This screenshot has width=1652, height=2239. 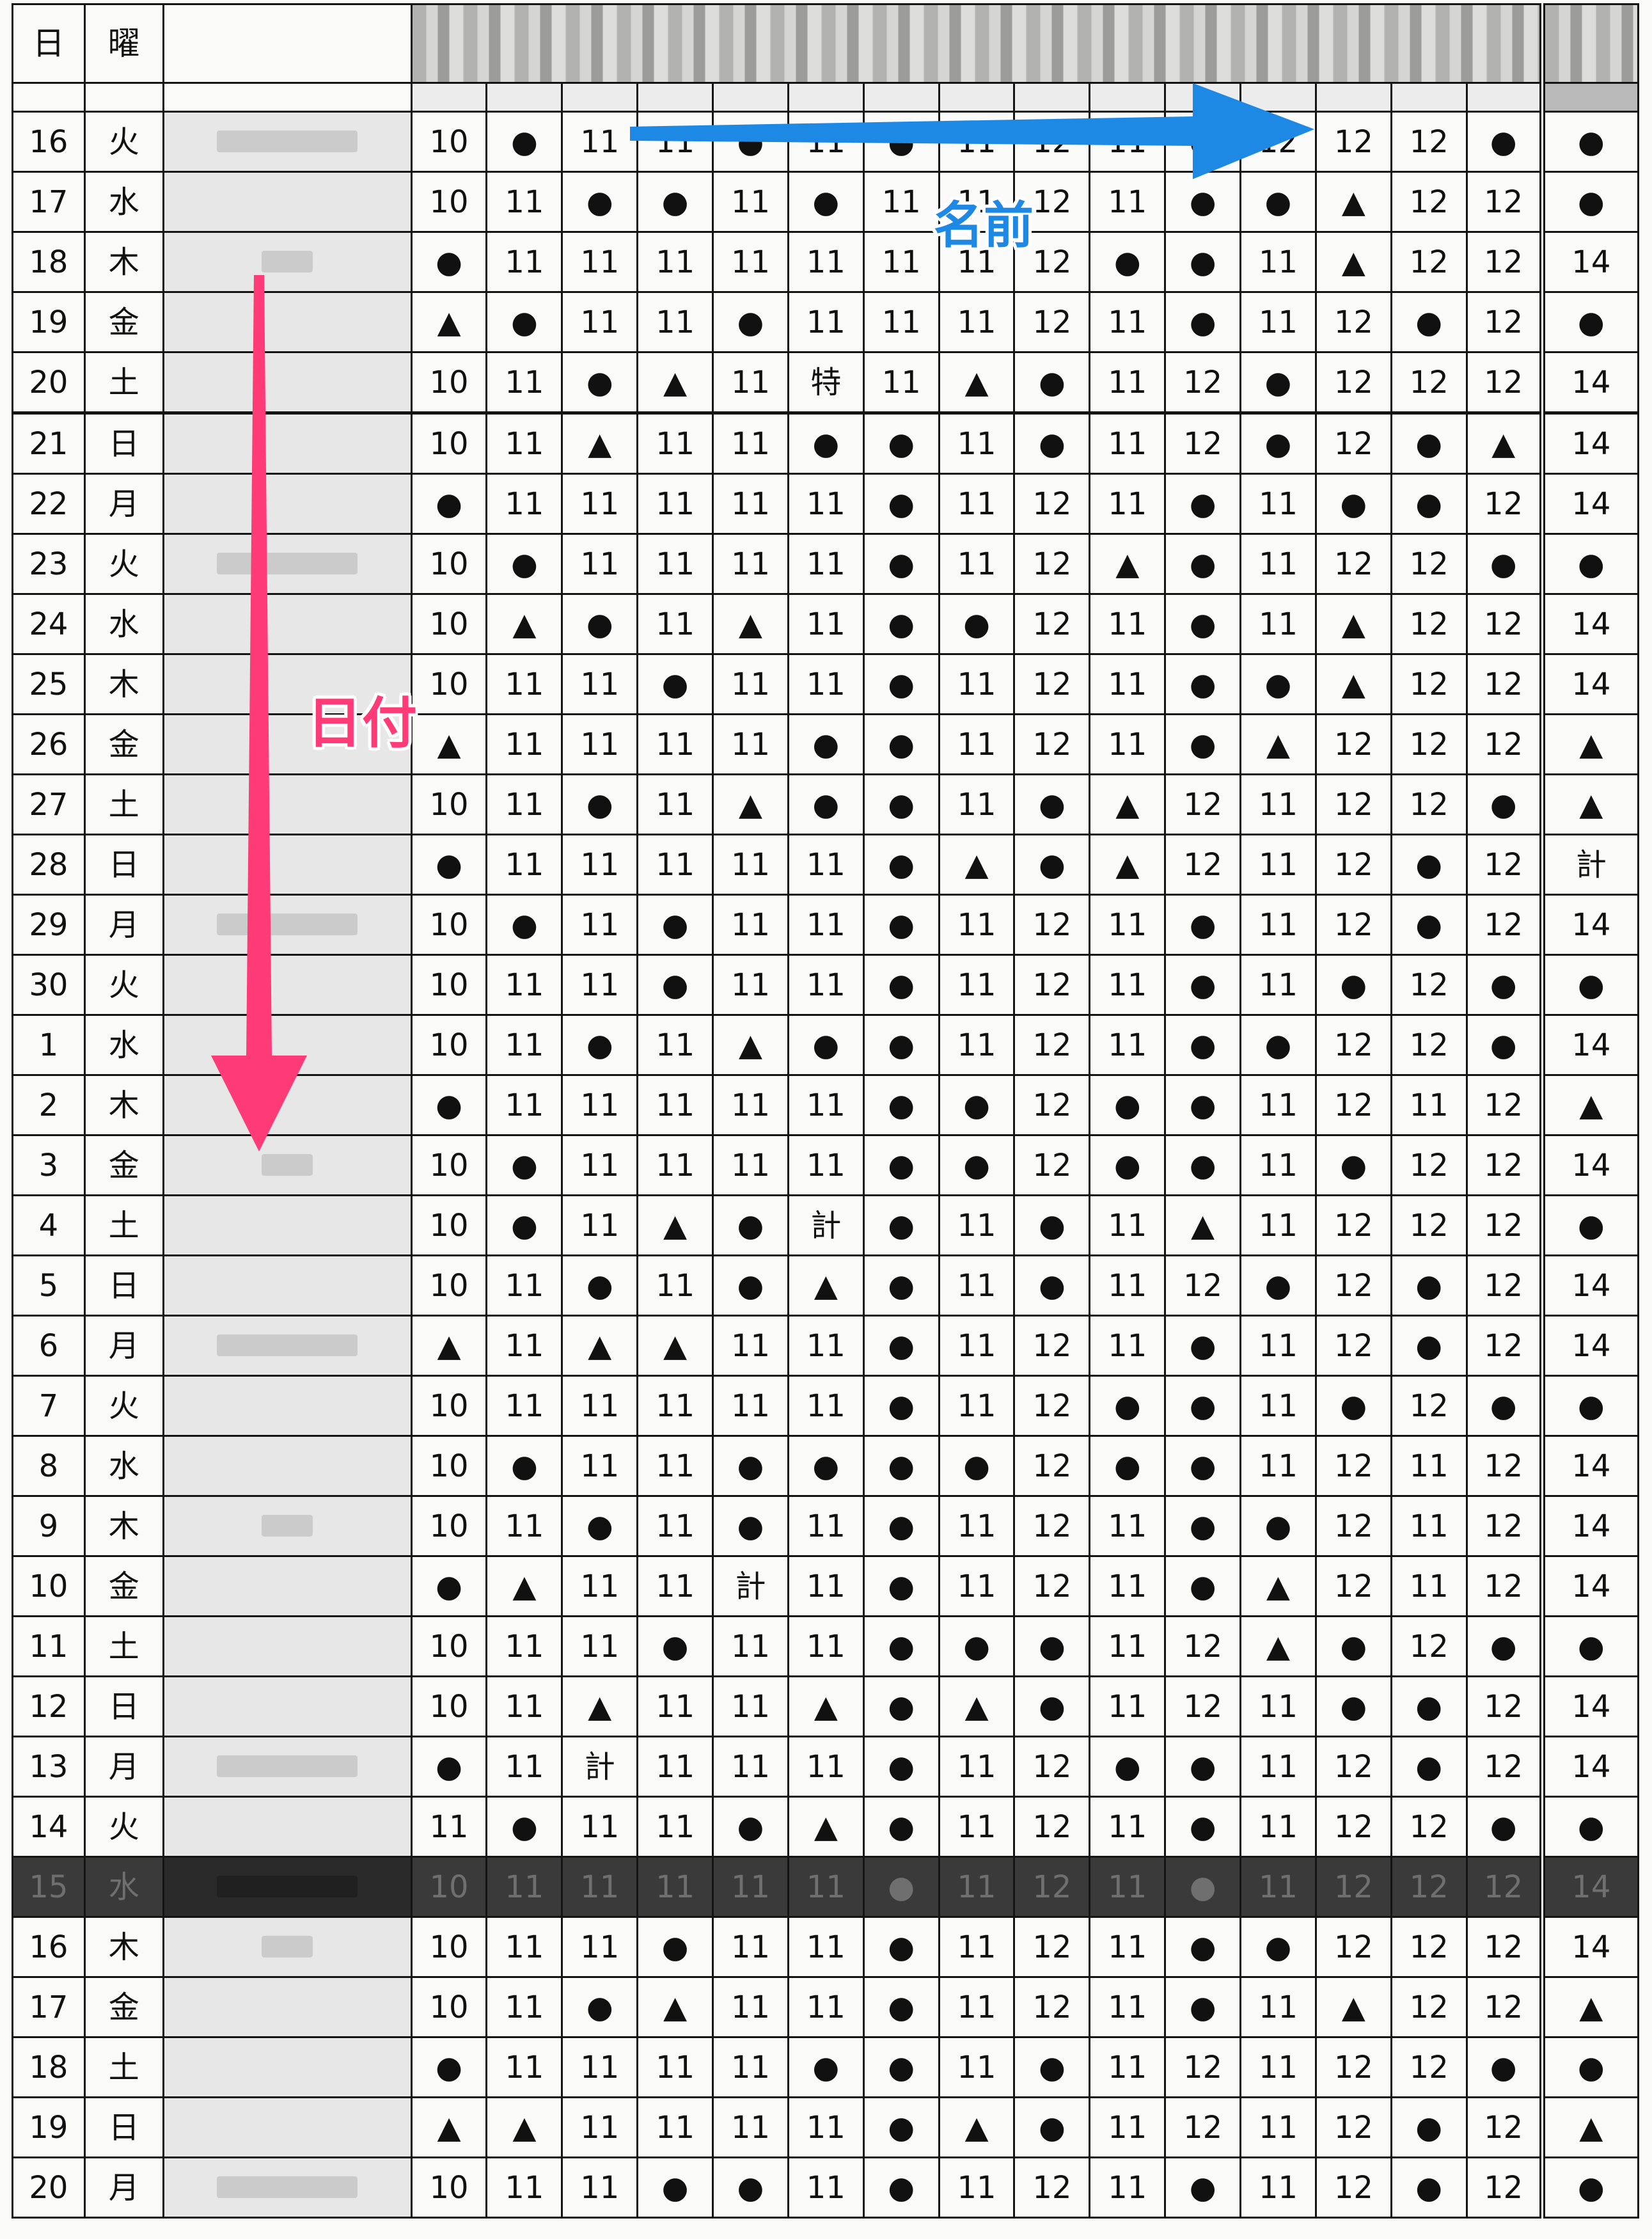 I want to click on total-column-cell: ●, so click(x=1589, y=202).